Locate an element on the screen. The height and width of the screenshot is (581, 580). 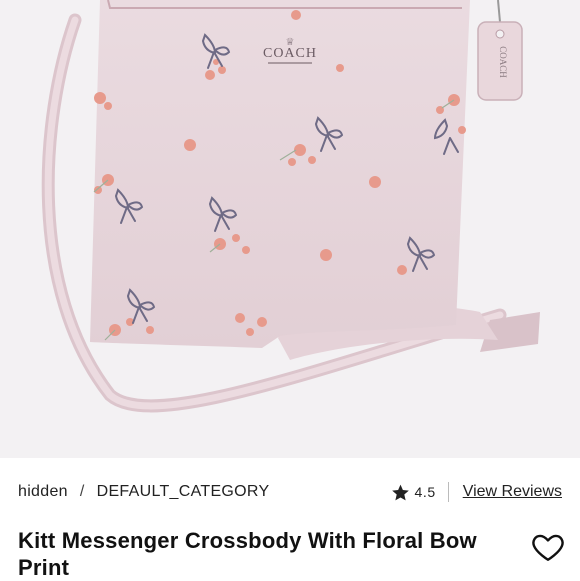
star-icon is located at coordinates (400, 492).